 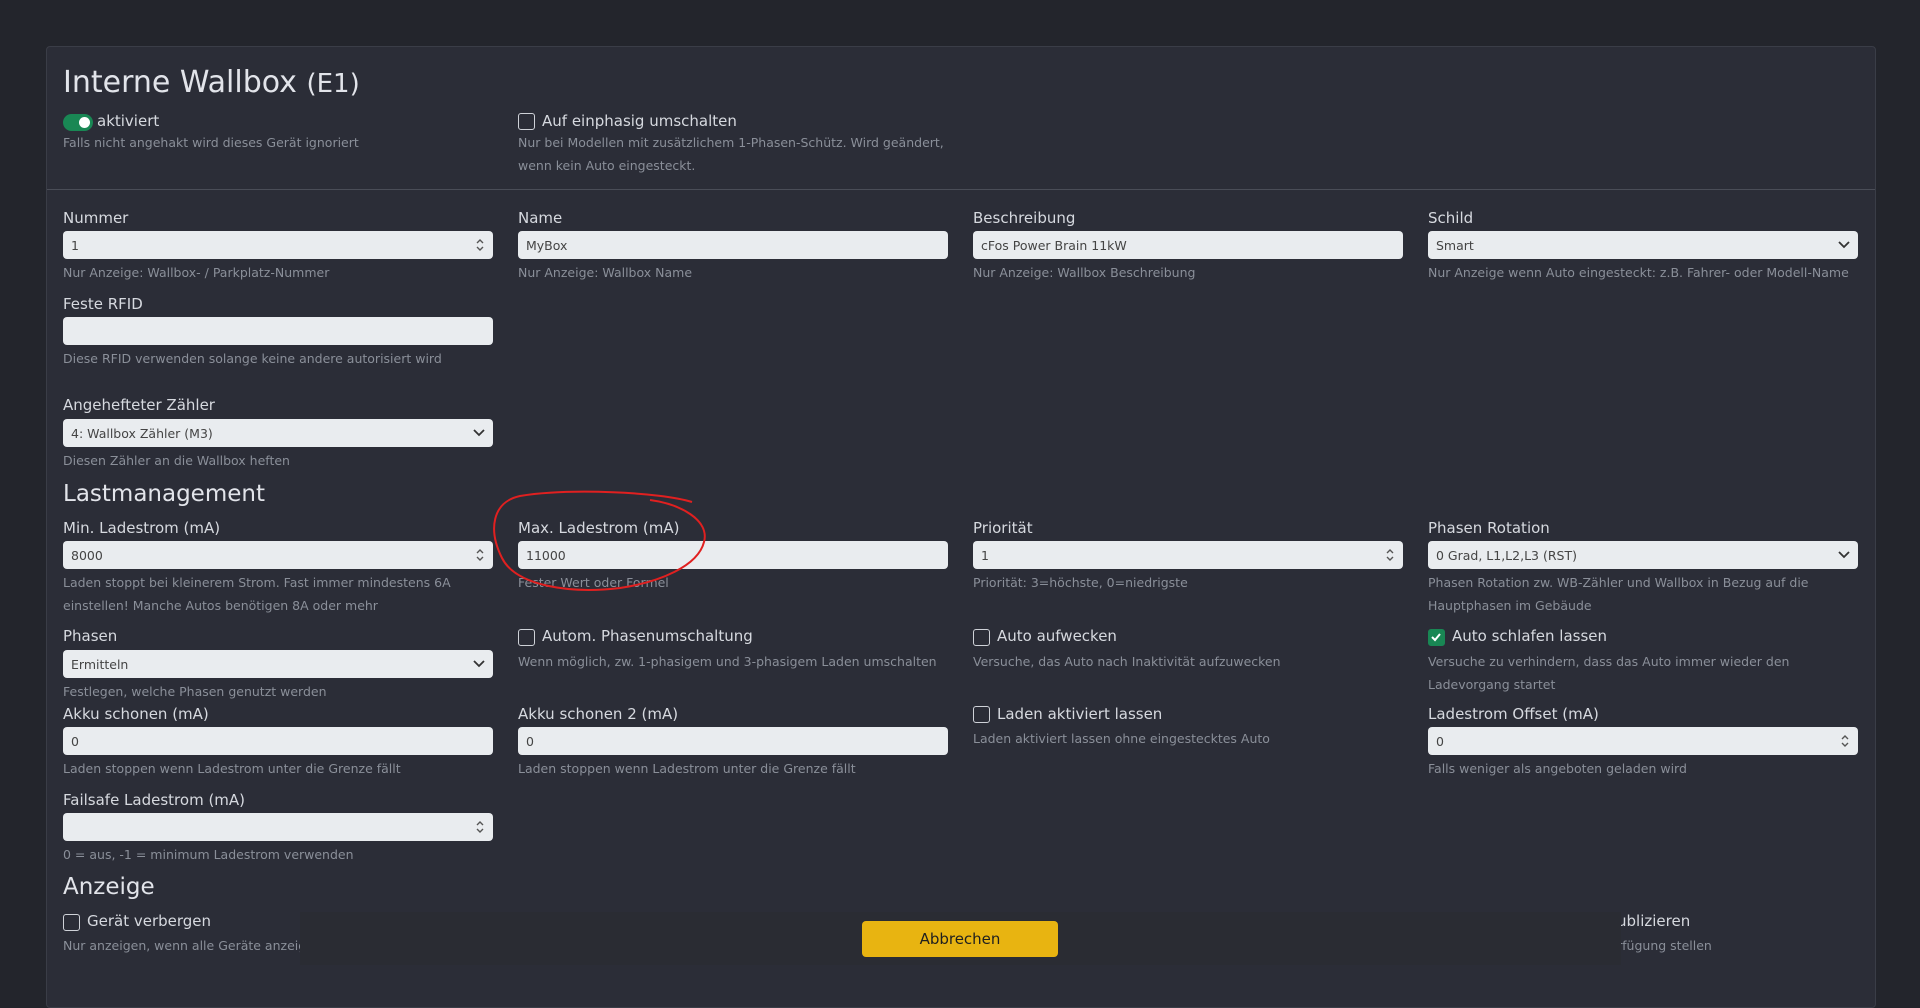 What do you see at coordinates (278, 664) in the screenshot?
I see `phases-select: Ermitteln` at bounding box center [278, 664].